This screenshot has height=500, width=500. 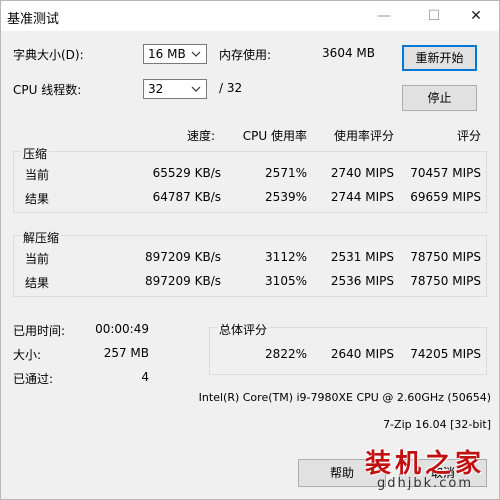 What do you see at coordinates (434, 16) in the screenshot?
I see `maximize-icon: ☐` at bounding box center [434, 16].